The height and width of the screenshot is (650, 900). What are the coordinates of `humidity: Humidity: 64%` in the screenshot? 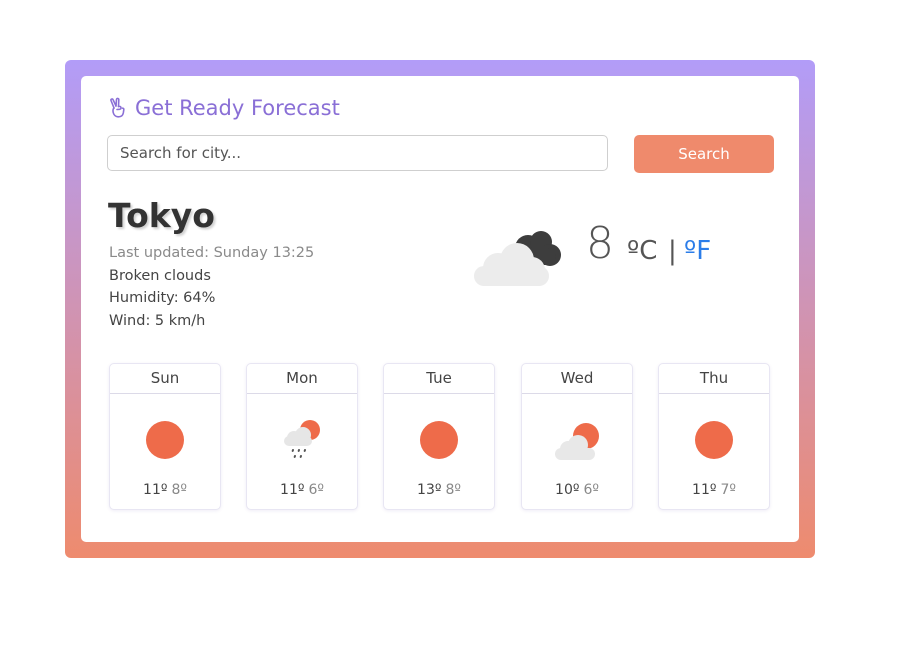 It's located at (162, 298).